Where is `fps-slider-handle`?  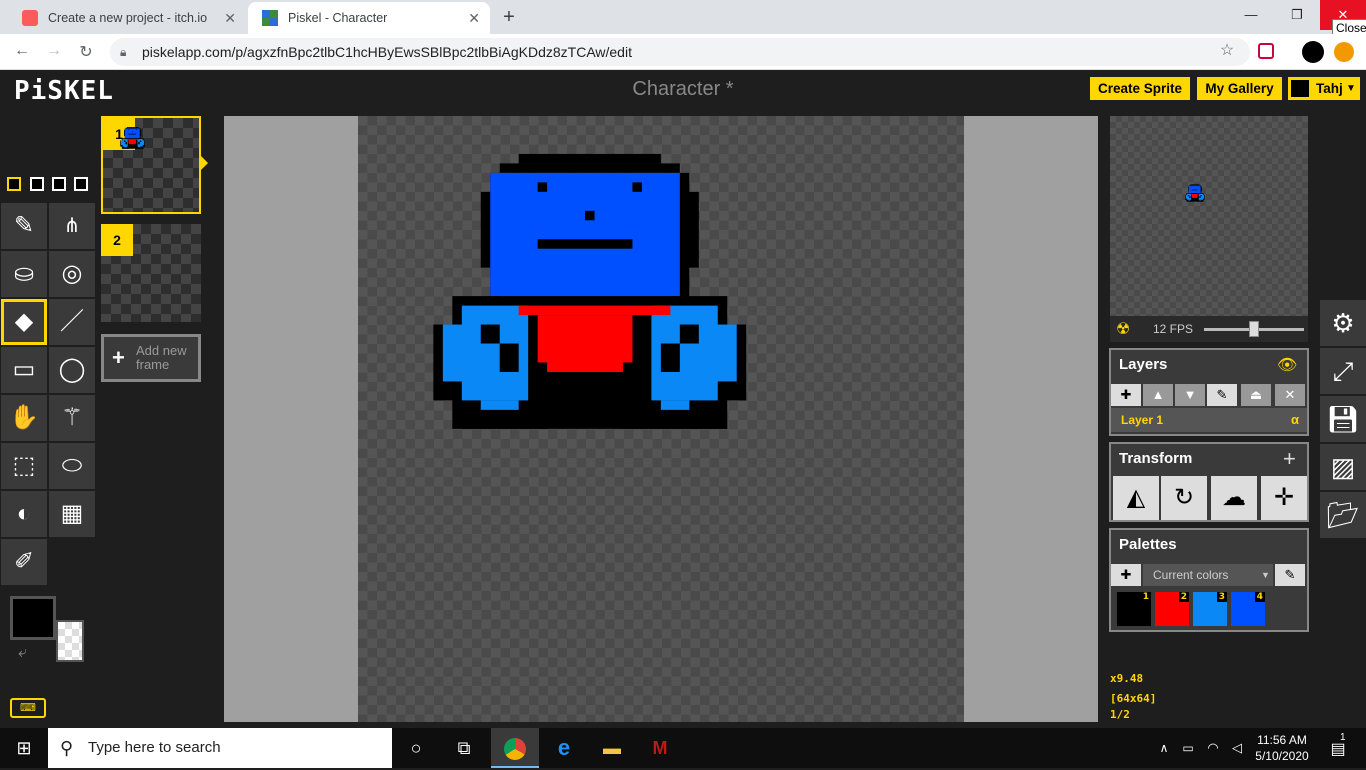 fps-slider-handle is located at coordinates (1254, 329).